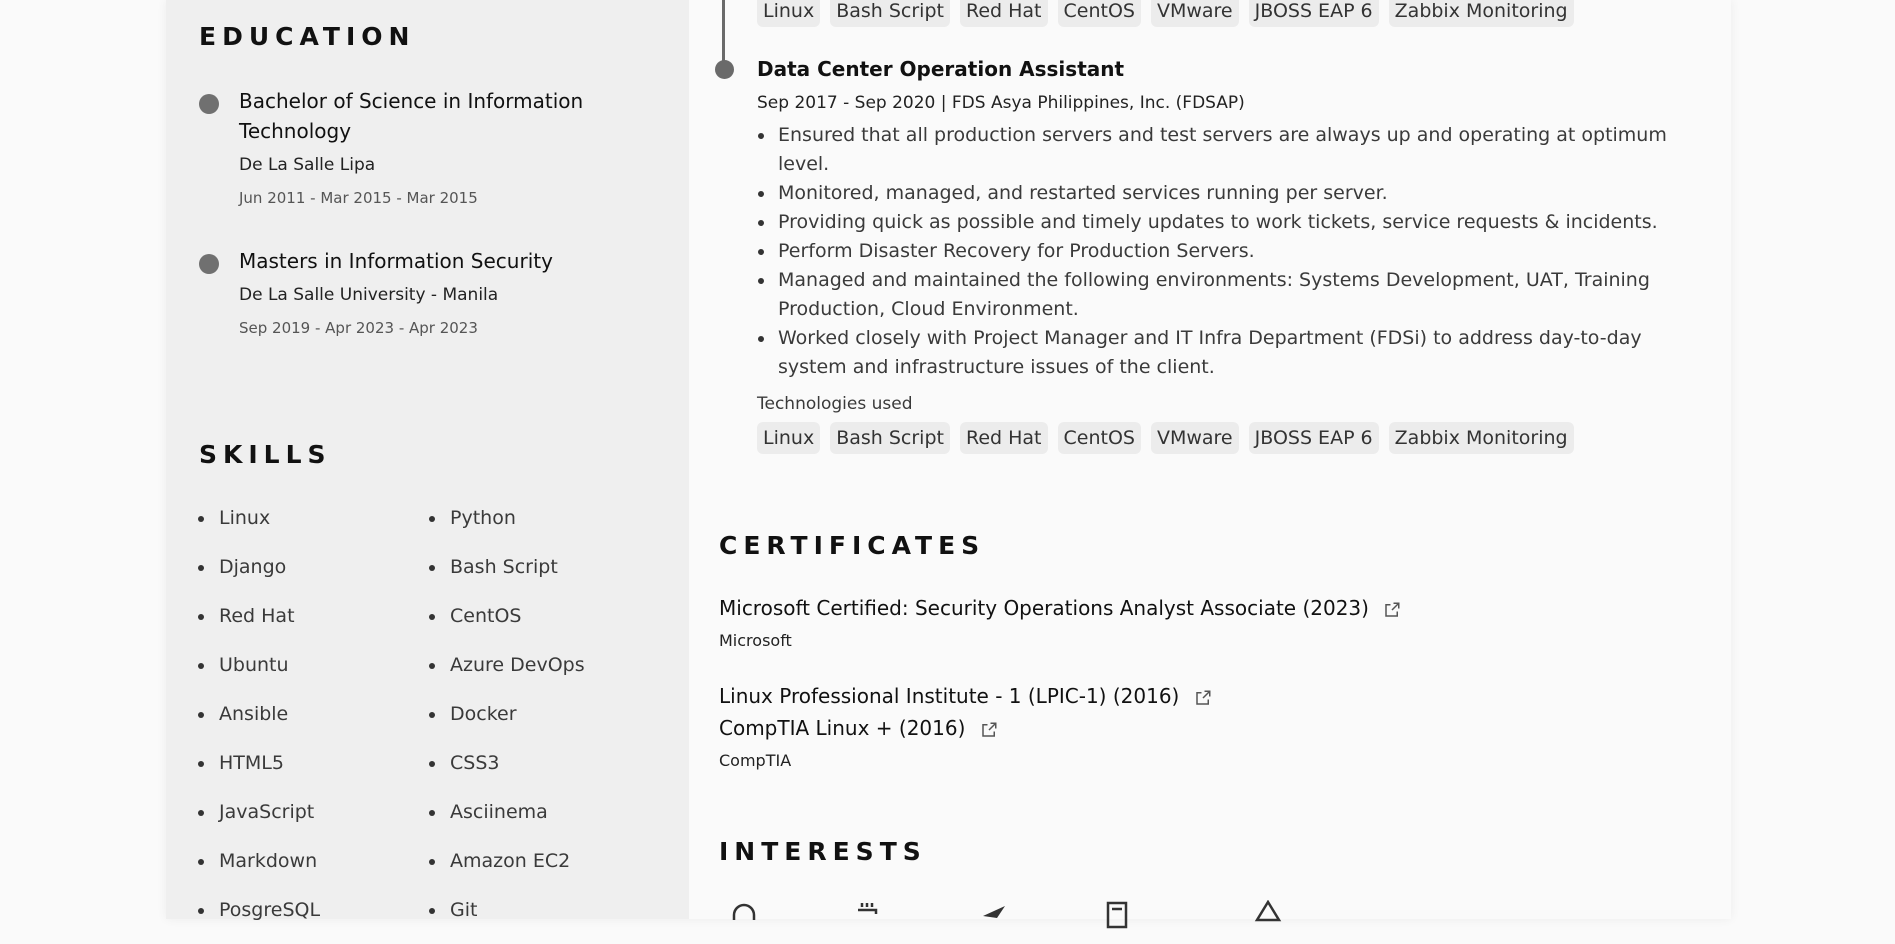 The image size is (1895, 944). I want to click on coffee-icon, so click(868, 908).